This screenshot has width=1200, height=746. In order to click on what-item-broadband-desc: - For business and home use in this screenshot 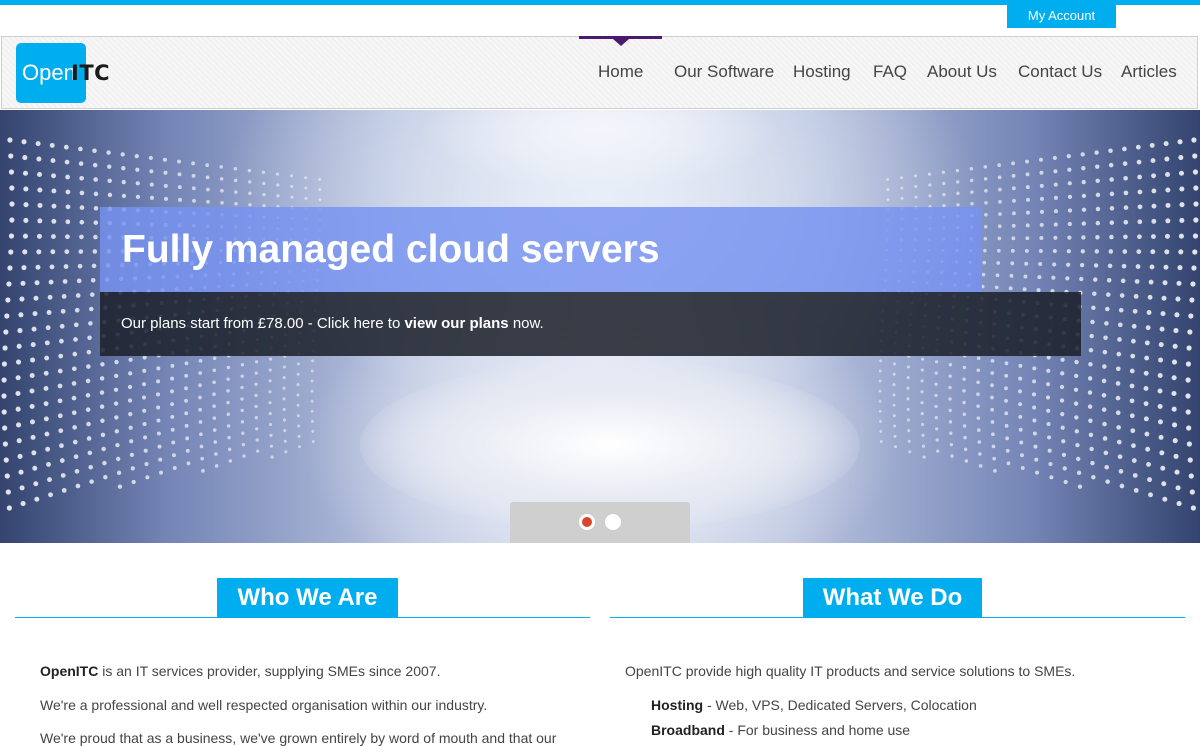, I will do `click(817, 730)`.